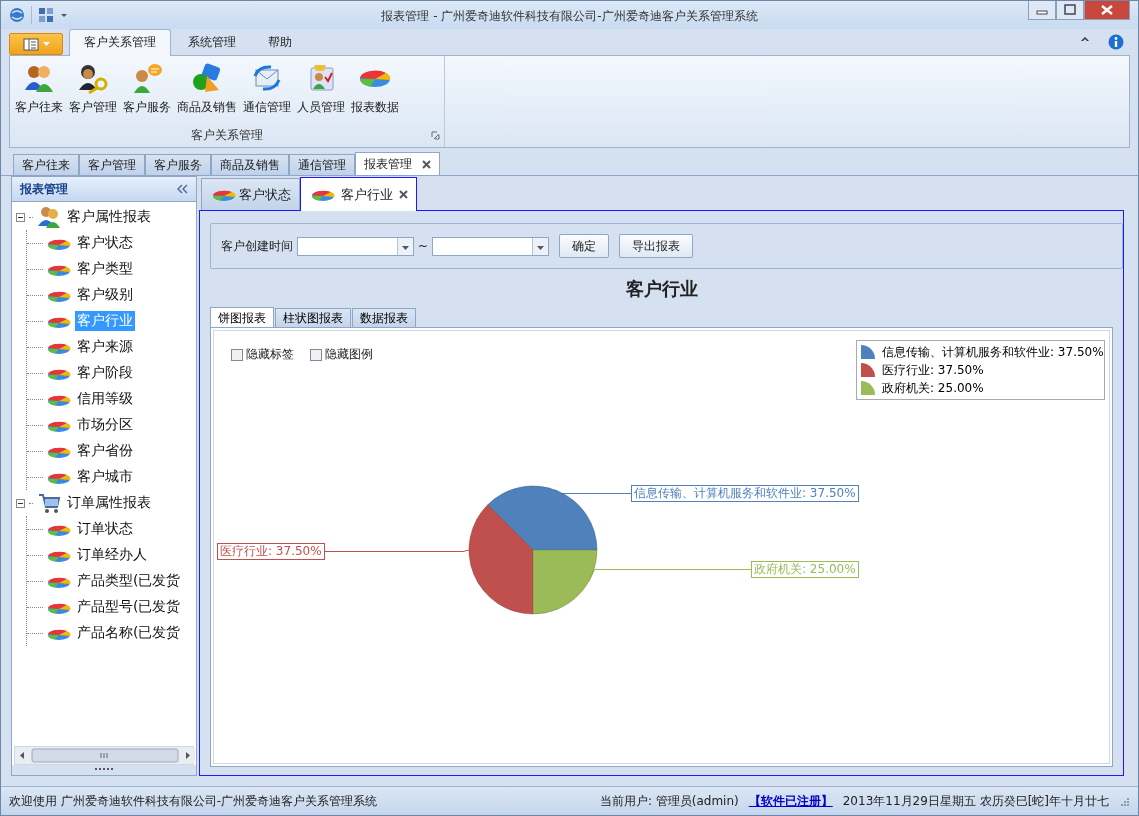  Describe the element at coordinates (975, 801) in the screenshot. I see `status-date: 2013年11月29日星期五 农历癸巳[蛇]年十月廿七` at that location.